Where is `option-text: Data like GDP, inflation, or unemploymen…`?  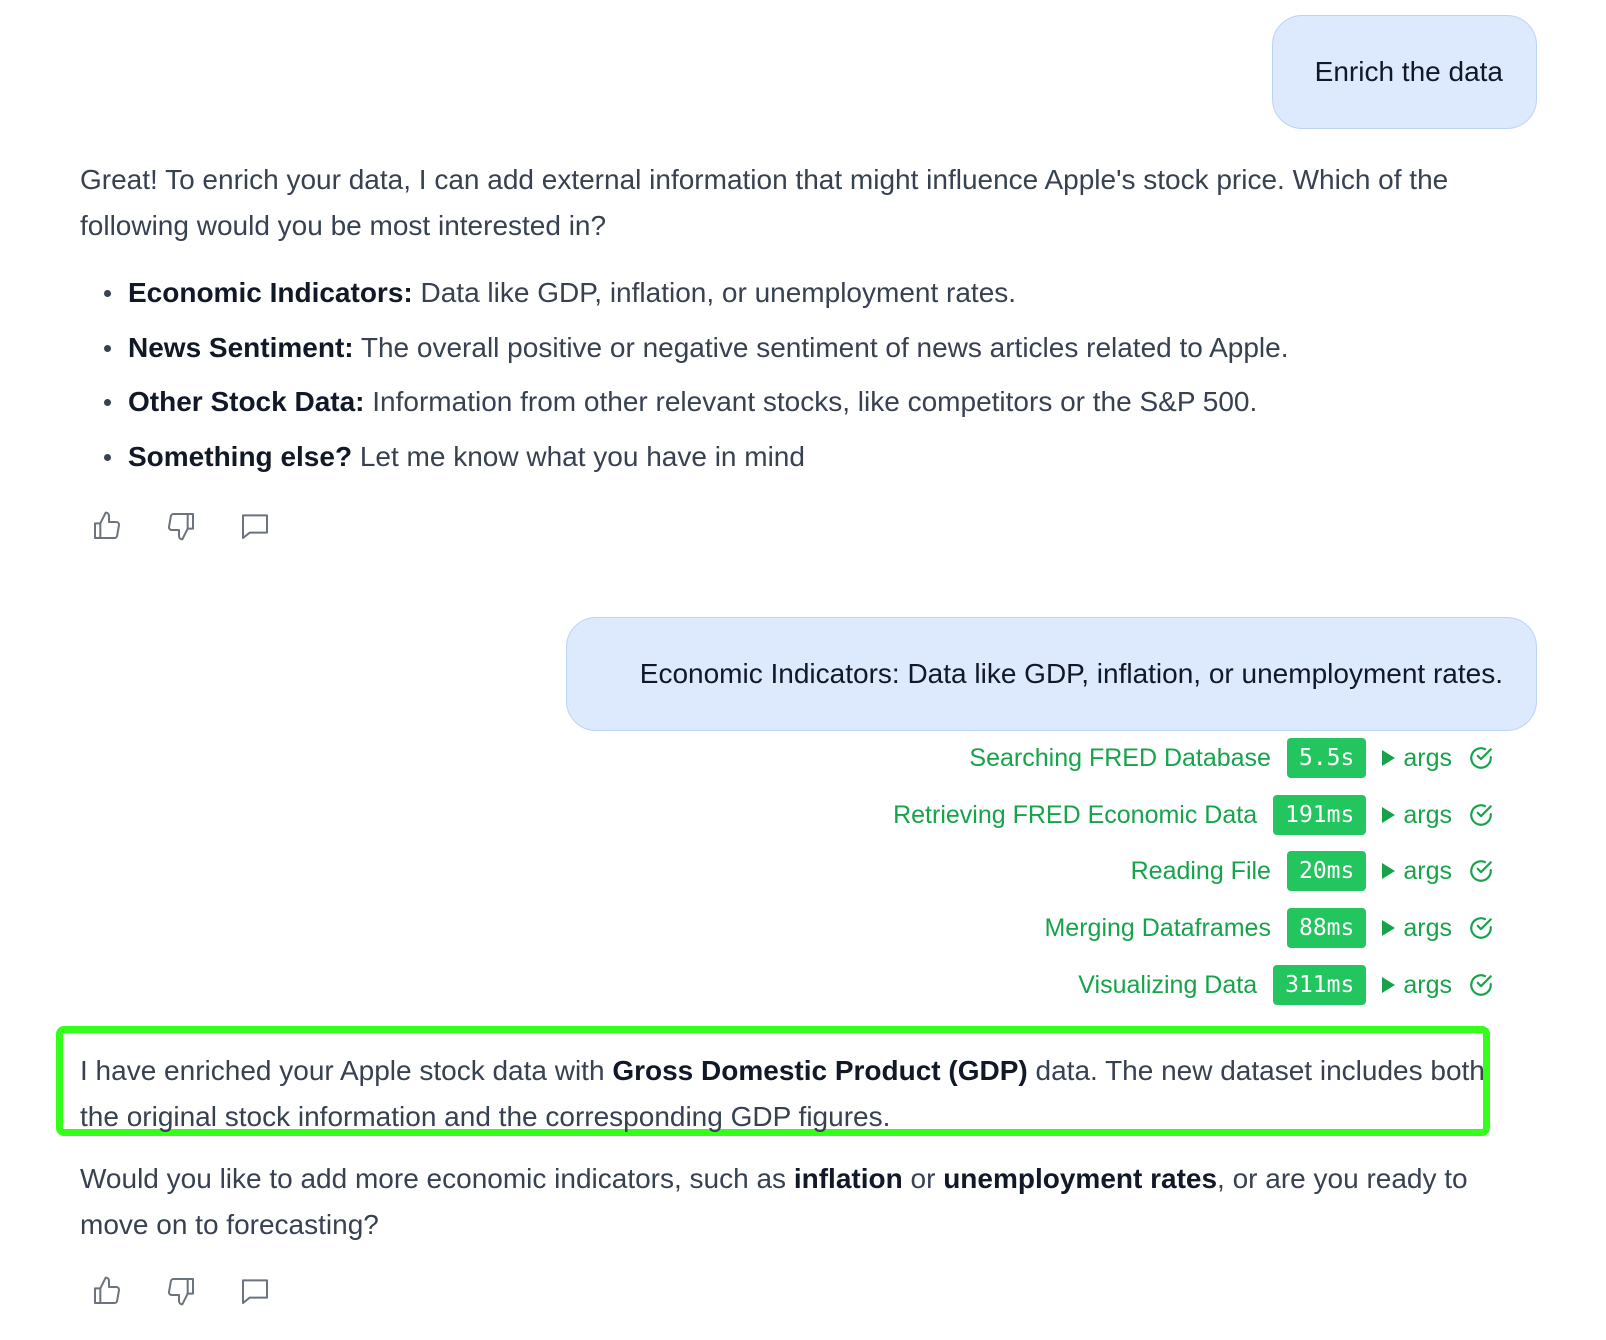 option-text: Data like GDP, inflation, or unemploymen… is located at coordinates (714, 292).